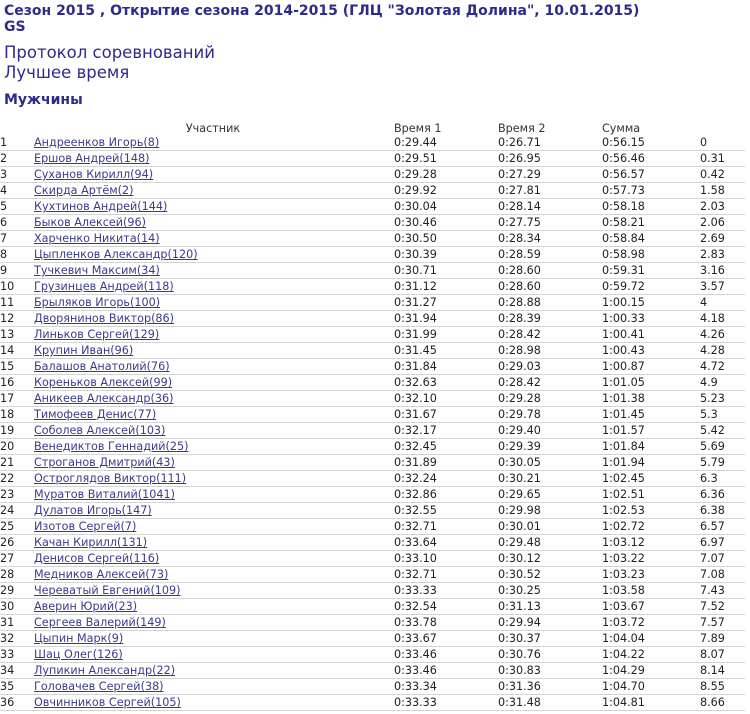 The height and width of the screenshot is (714, 750). I want to click on participant-link: Скирда Артём(2), so click(84, 190).